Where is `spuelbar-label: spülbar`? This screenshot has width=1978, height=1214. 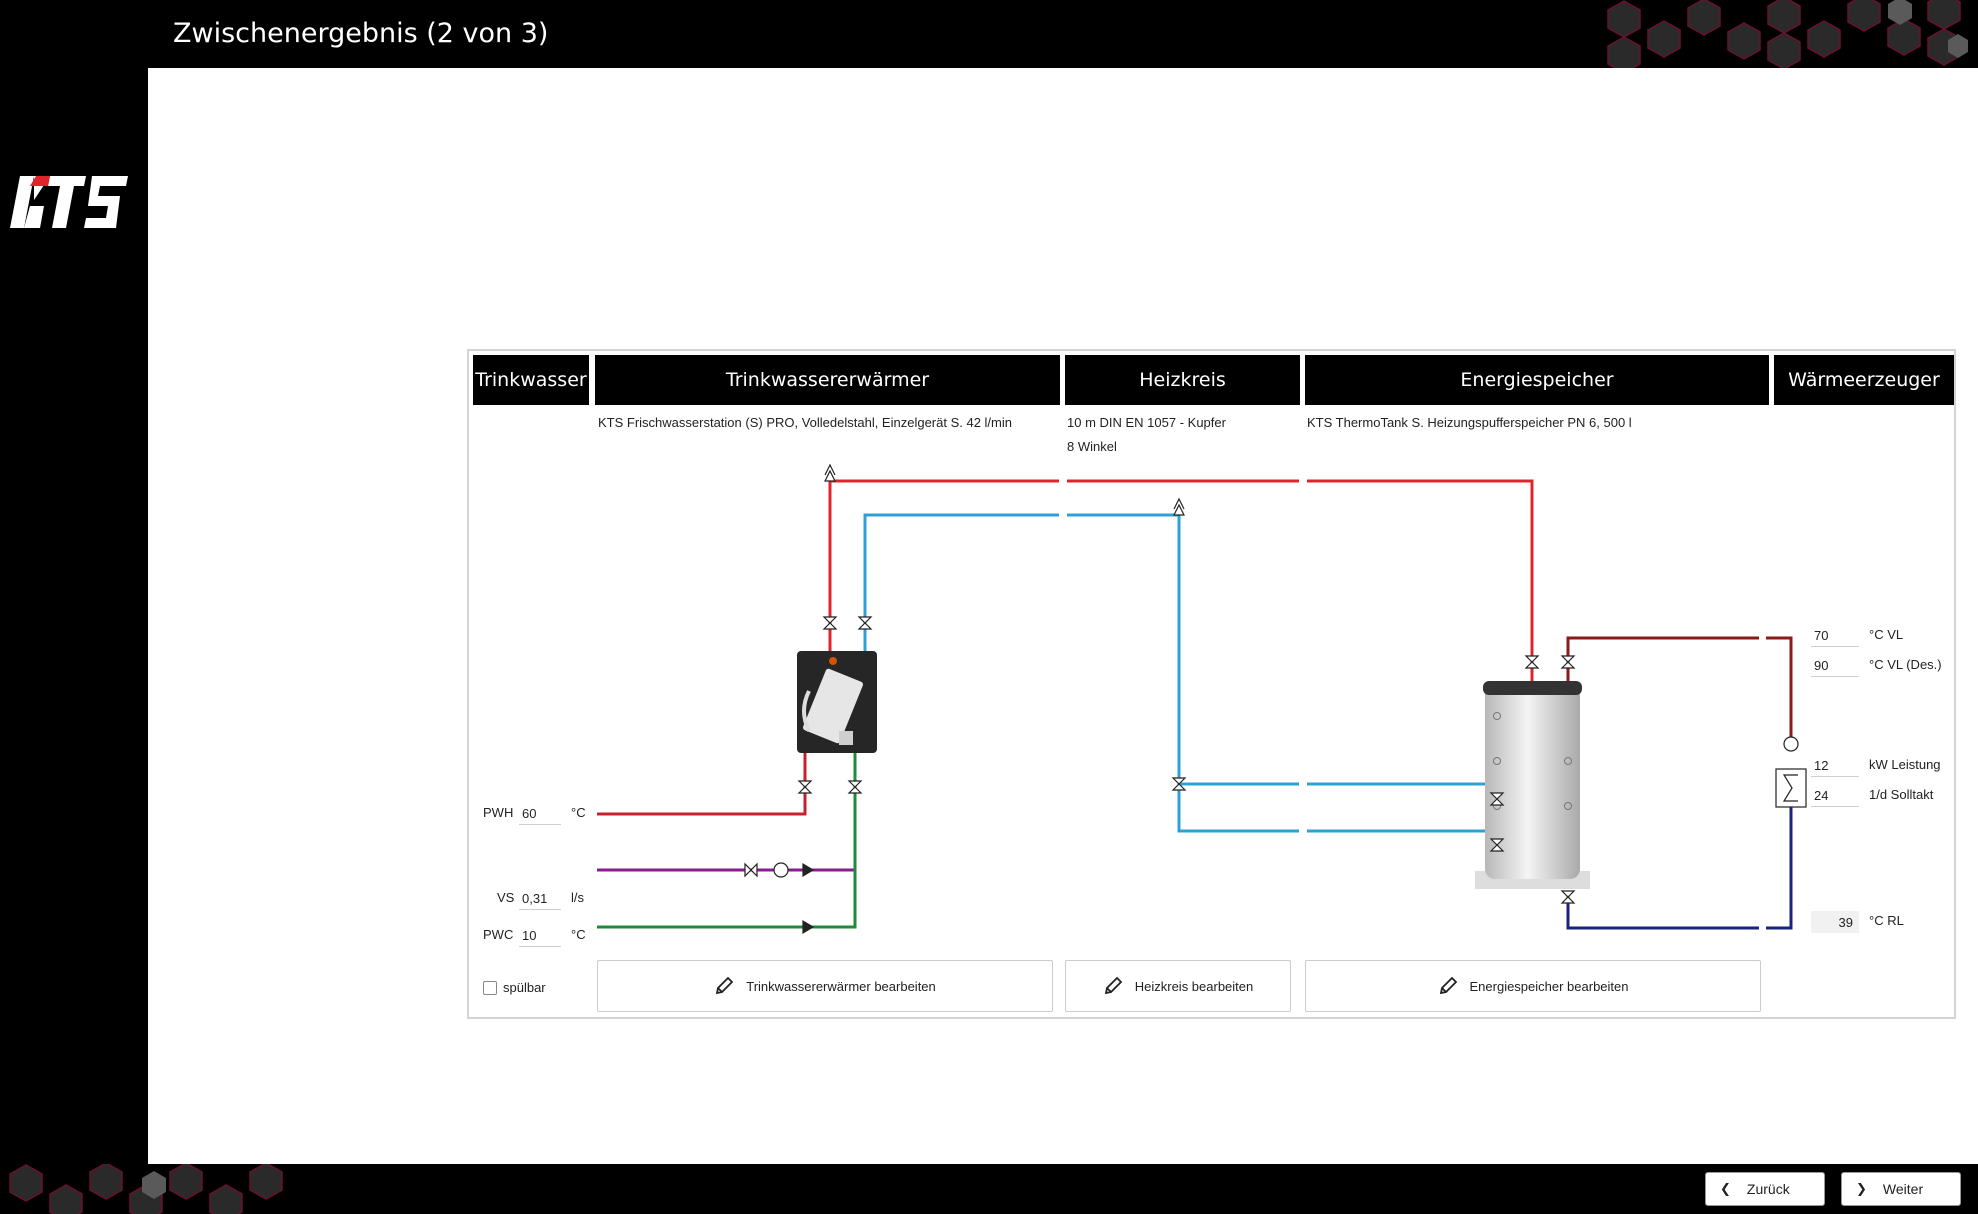
spuelbar-label: spülbar is located at coordinates (524, 987).